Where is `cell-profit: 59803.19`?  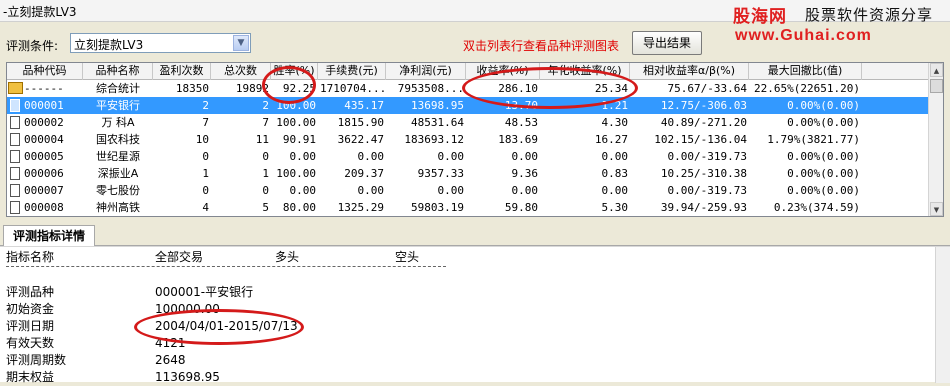 cell-profit: 59803.19 is located at coordinates (437, 207).